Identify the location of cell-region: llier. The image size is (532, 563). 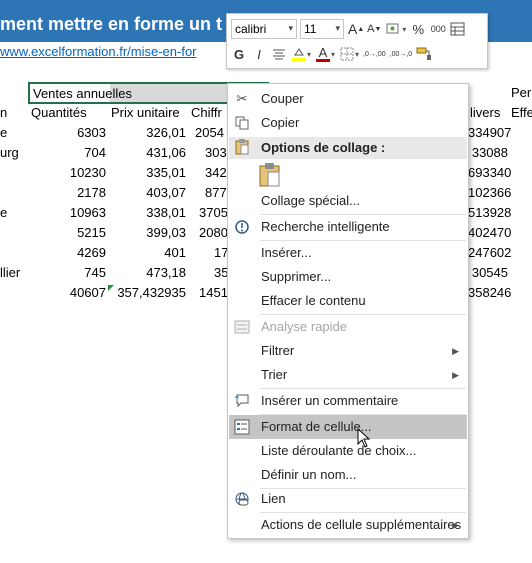
(10, 273).